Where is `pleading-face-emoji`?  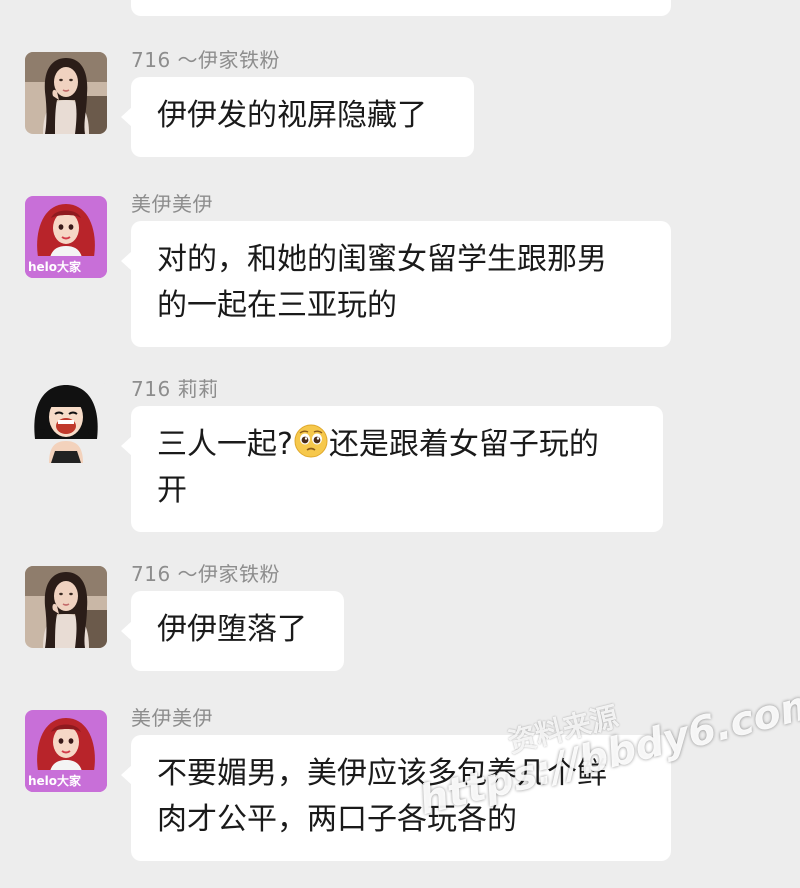
pleading-face-emoji is located at coordinates (311, 441).